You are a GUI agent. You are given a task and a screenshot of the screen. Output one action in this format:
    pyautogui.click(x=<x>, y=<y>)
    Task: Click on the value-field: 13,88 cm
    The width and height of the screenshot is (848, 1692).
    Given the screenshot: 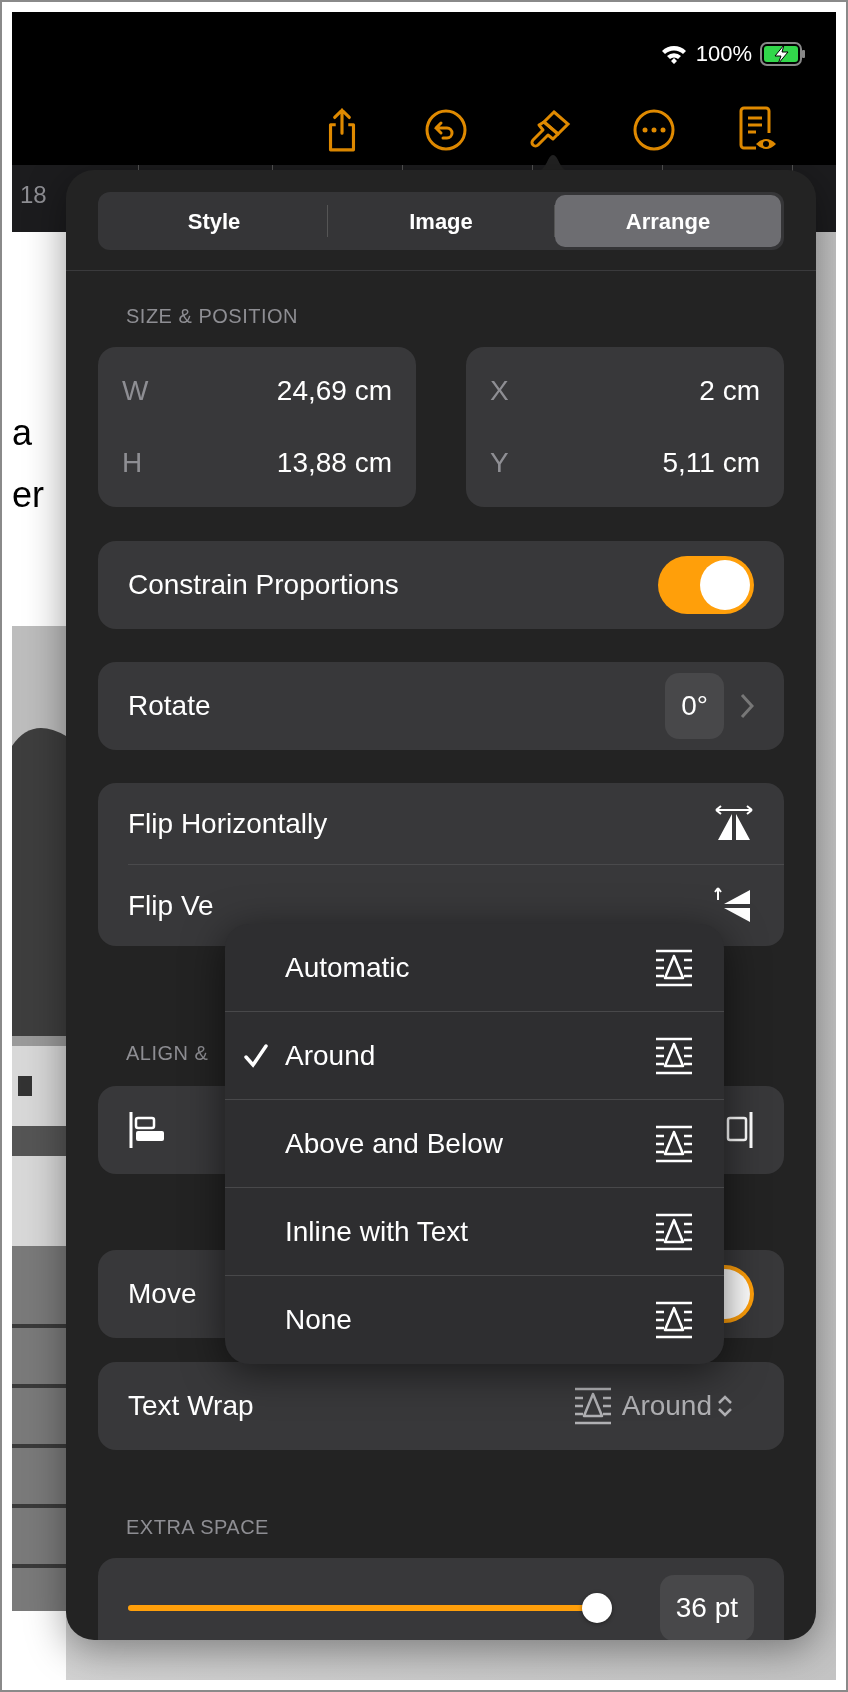 What is the action you would take?
    pyautogui.click(x=334, y=463)
    